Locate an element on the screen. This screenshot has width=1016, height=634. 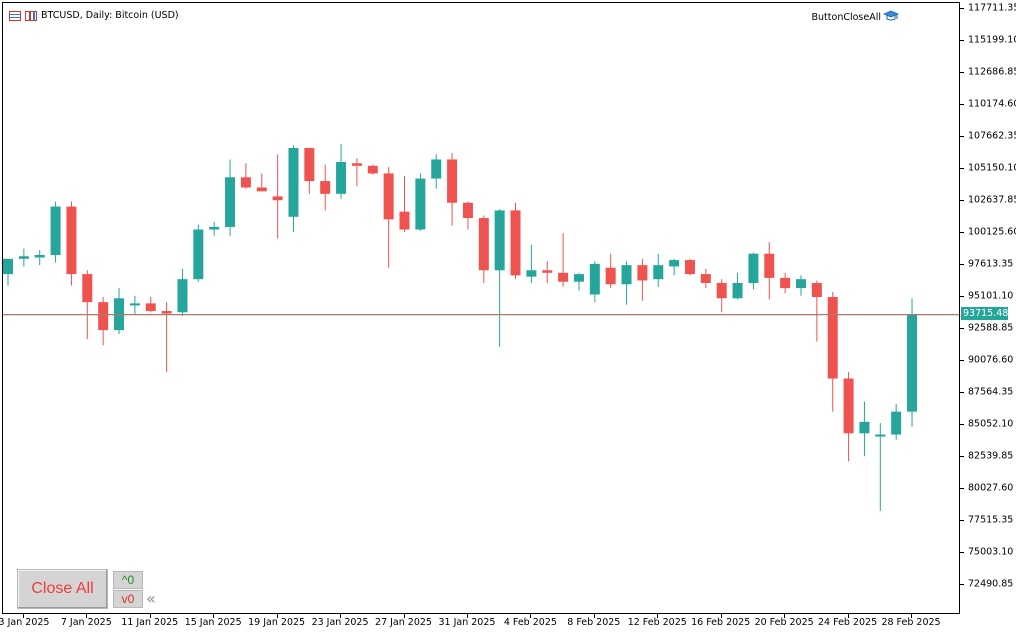
date-tick-label: 8 Feb 2025 is located at coordinates (594, 622).